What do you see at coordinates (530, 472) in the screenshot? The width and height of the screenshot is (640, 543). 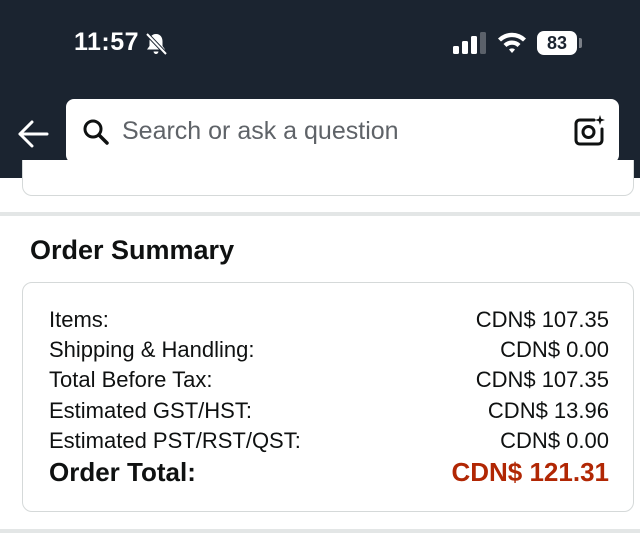 I see `order-total-value: CDN$ 121.31` at bounding box center [530, 472].